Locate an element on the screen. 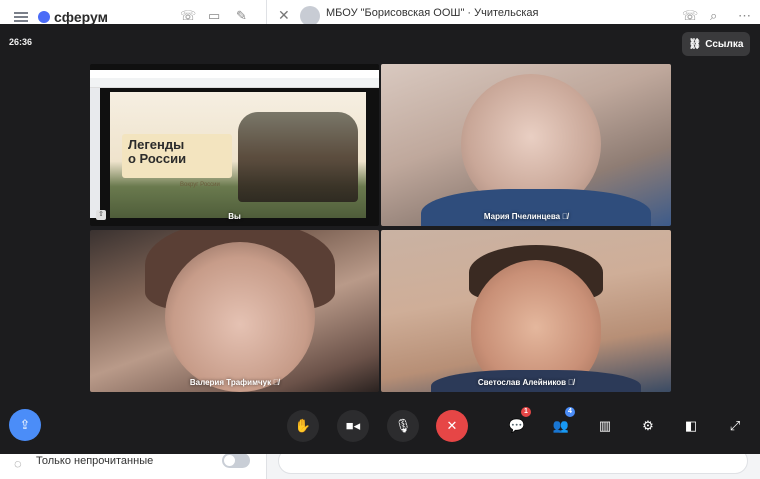 Image resolution: width=760 pixels, height=479 pixels. upload-icon: ⇪ is located at coordinates (25, 424).